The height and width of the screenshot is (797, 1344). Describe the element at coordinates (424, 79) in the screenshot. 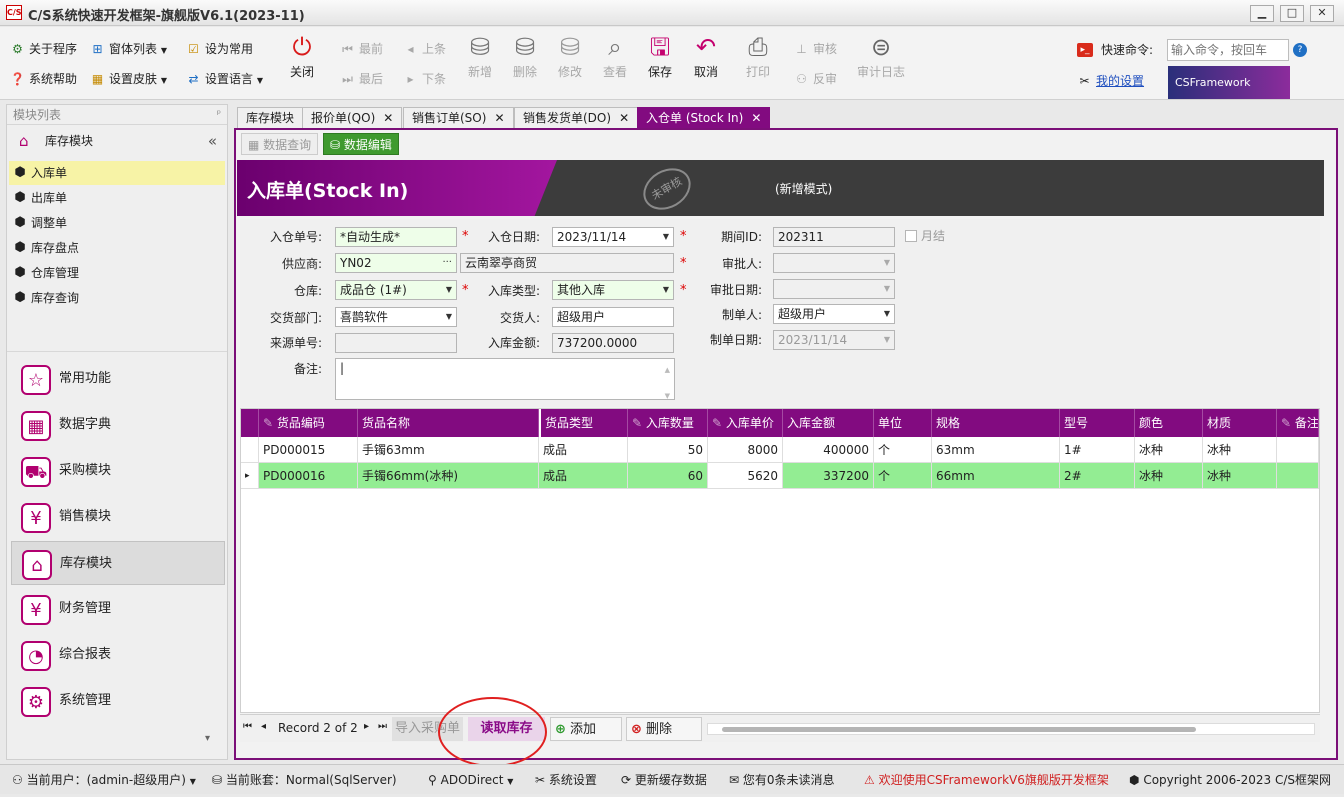

I see `next-record-button: ▸ 下条` at that location.